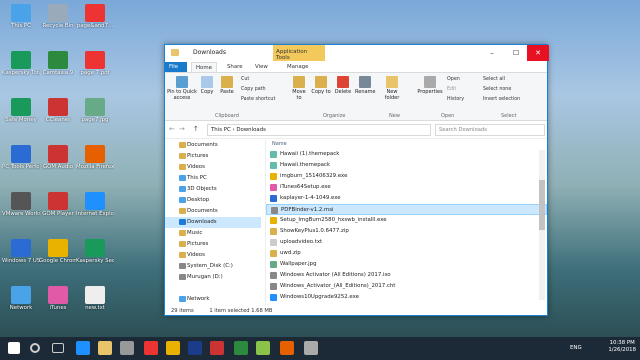  I want to click on select-none-button: Select none, so click(497, 89).